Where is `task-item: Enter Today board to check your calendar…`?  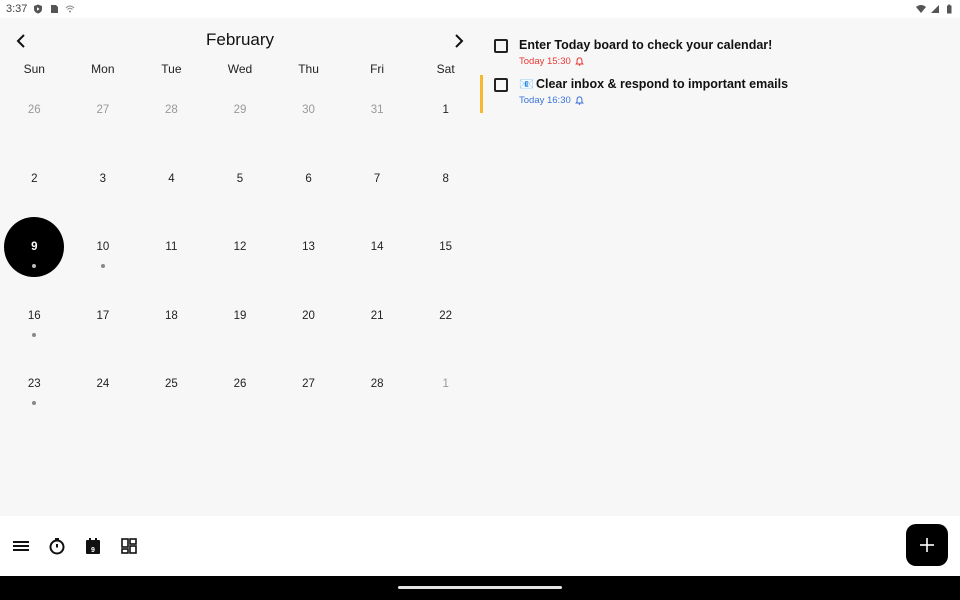
task-item: Enter Today board to check your calendar… is located at coordinates (720, 55).